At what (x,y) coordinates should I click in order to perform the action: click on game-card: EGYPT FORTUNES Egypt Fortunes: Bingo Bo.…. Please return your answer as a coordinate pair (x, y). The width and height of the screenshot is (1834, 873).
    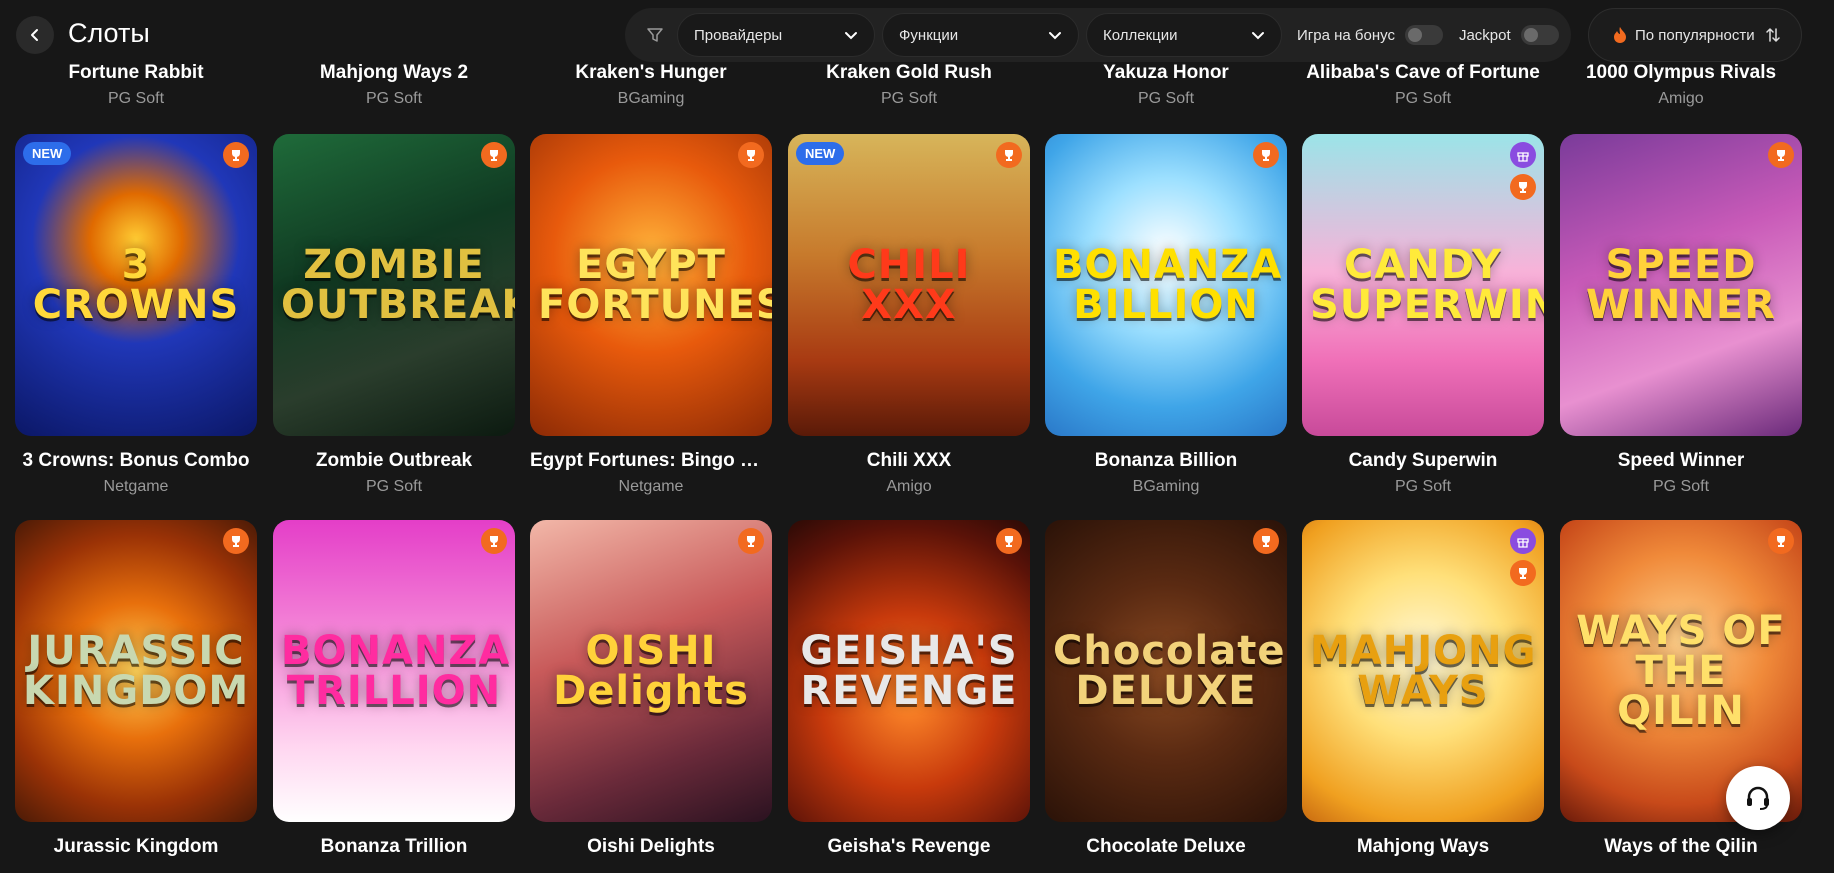
    Looking at the image, I should click on (651, 315).